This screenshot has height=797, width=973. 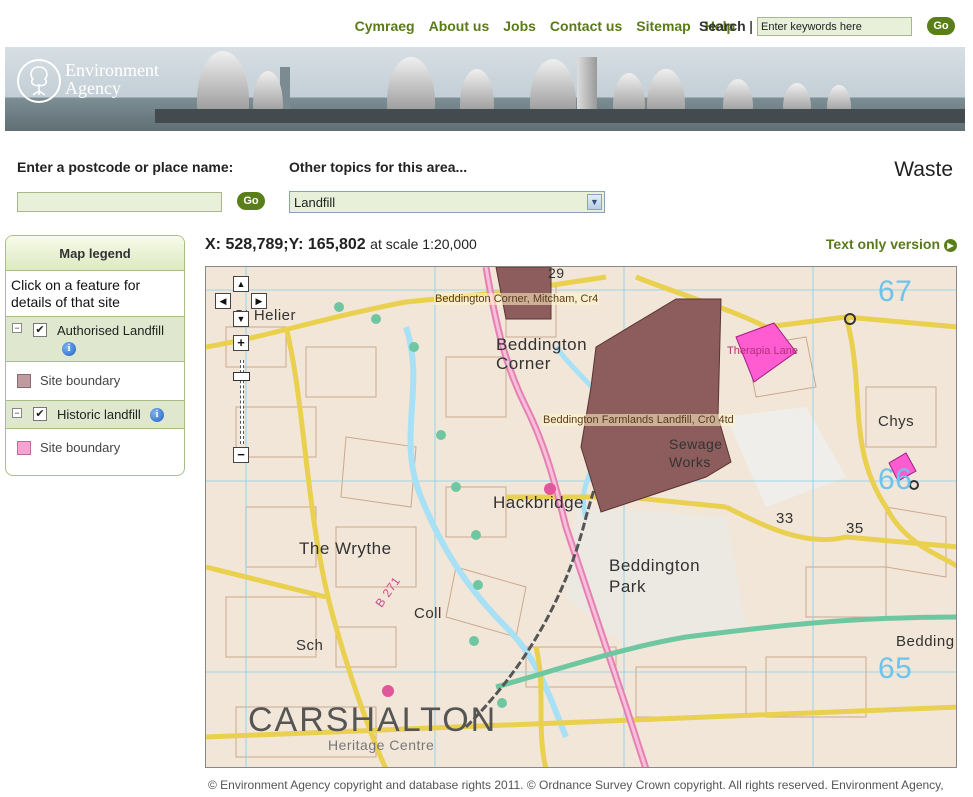 I want to click on text-only-link: Text only version ▶, so click(x=891, y=244).